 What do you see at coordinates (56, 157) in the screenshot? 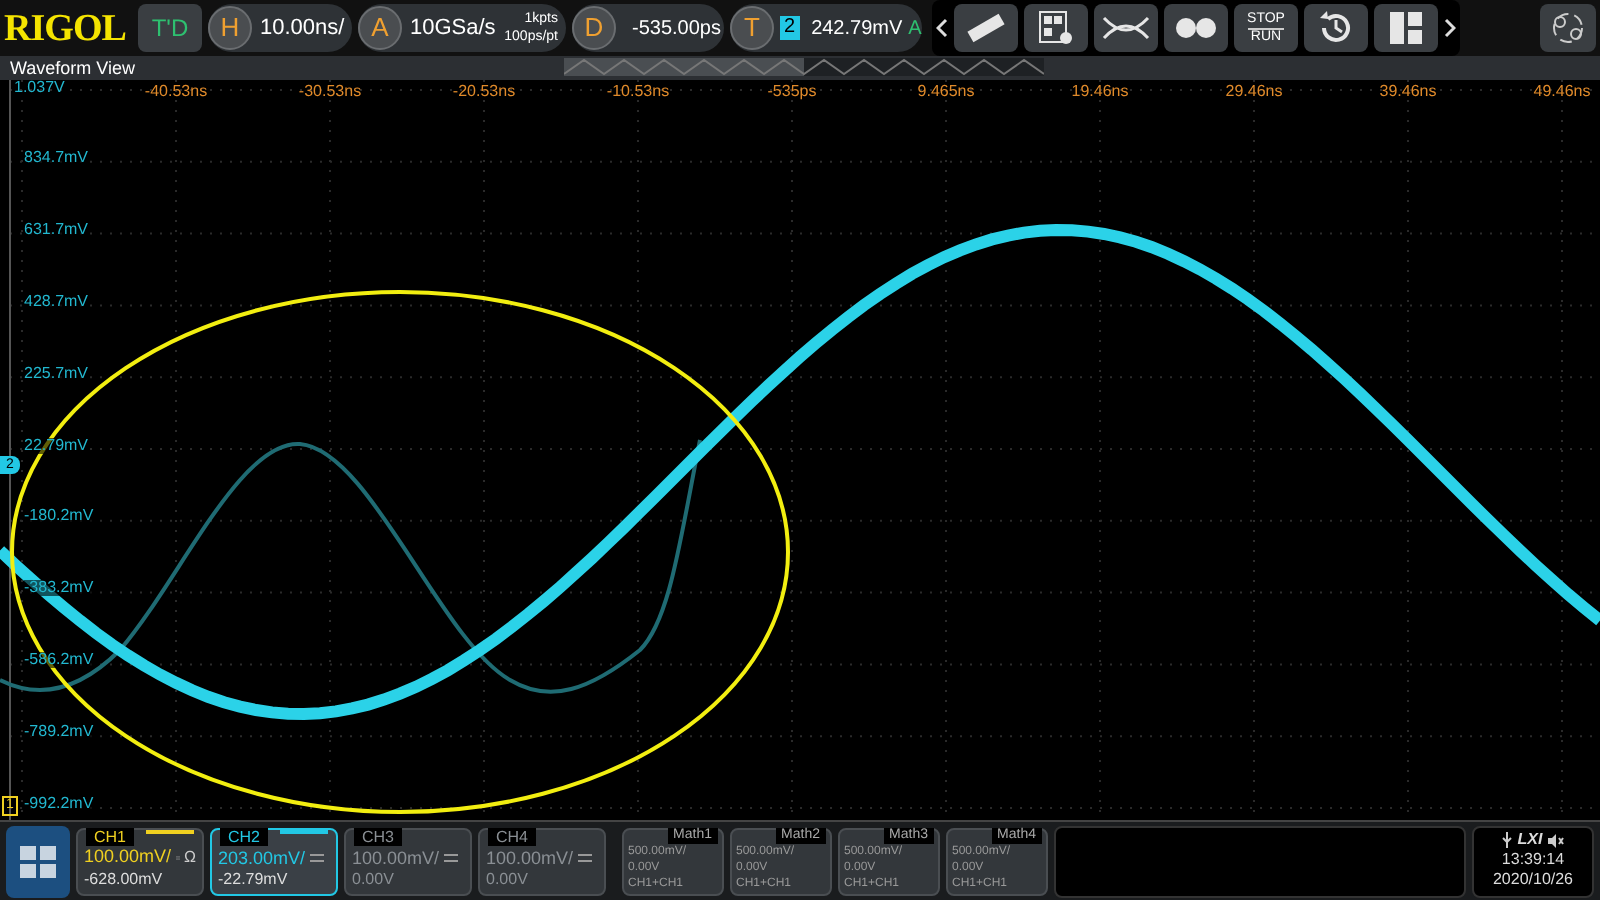
I see `y-axis-label: 834.7mV` at bounding box center [56, 157].